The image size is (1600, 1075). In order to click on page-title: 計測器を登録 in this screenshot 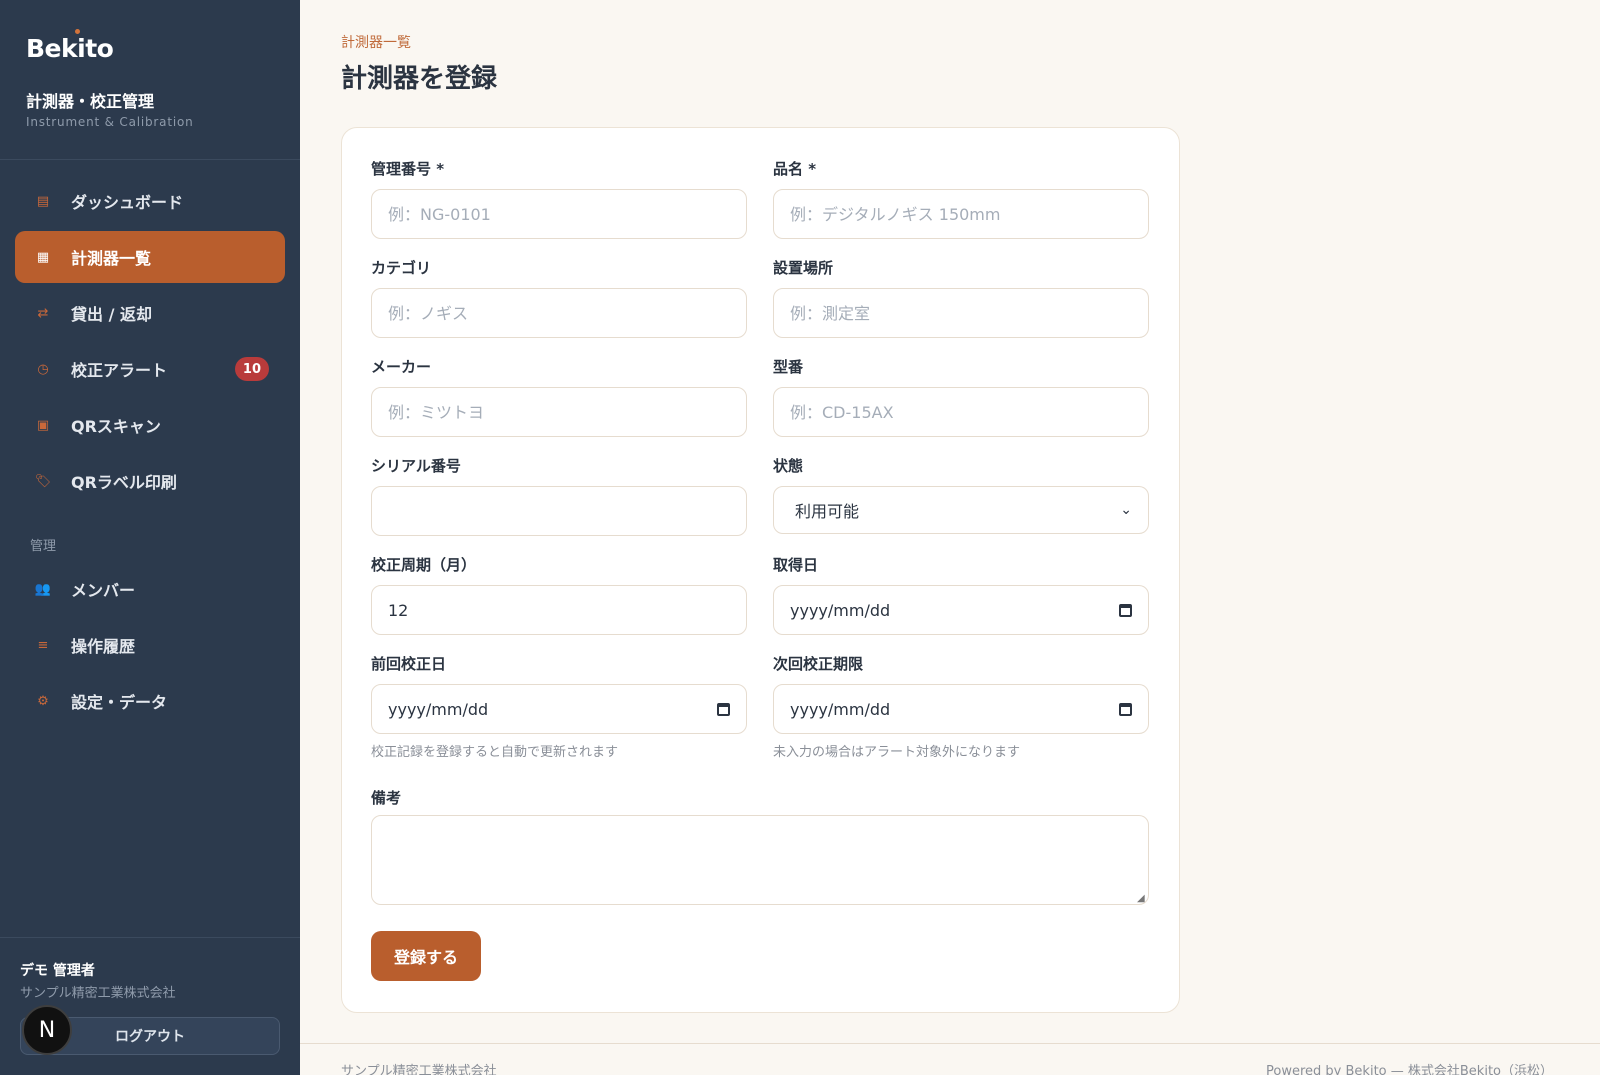, I will do `click(419, 79)`.